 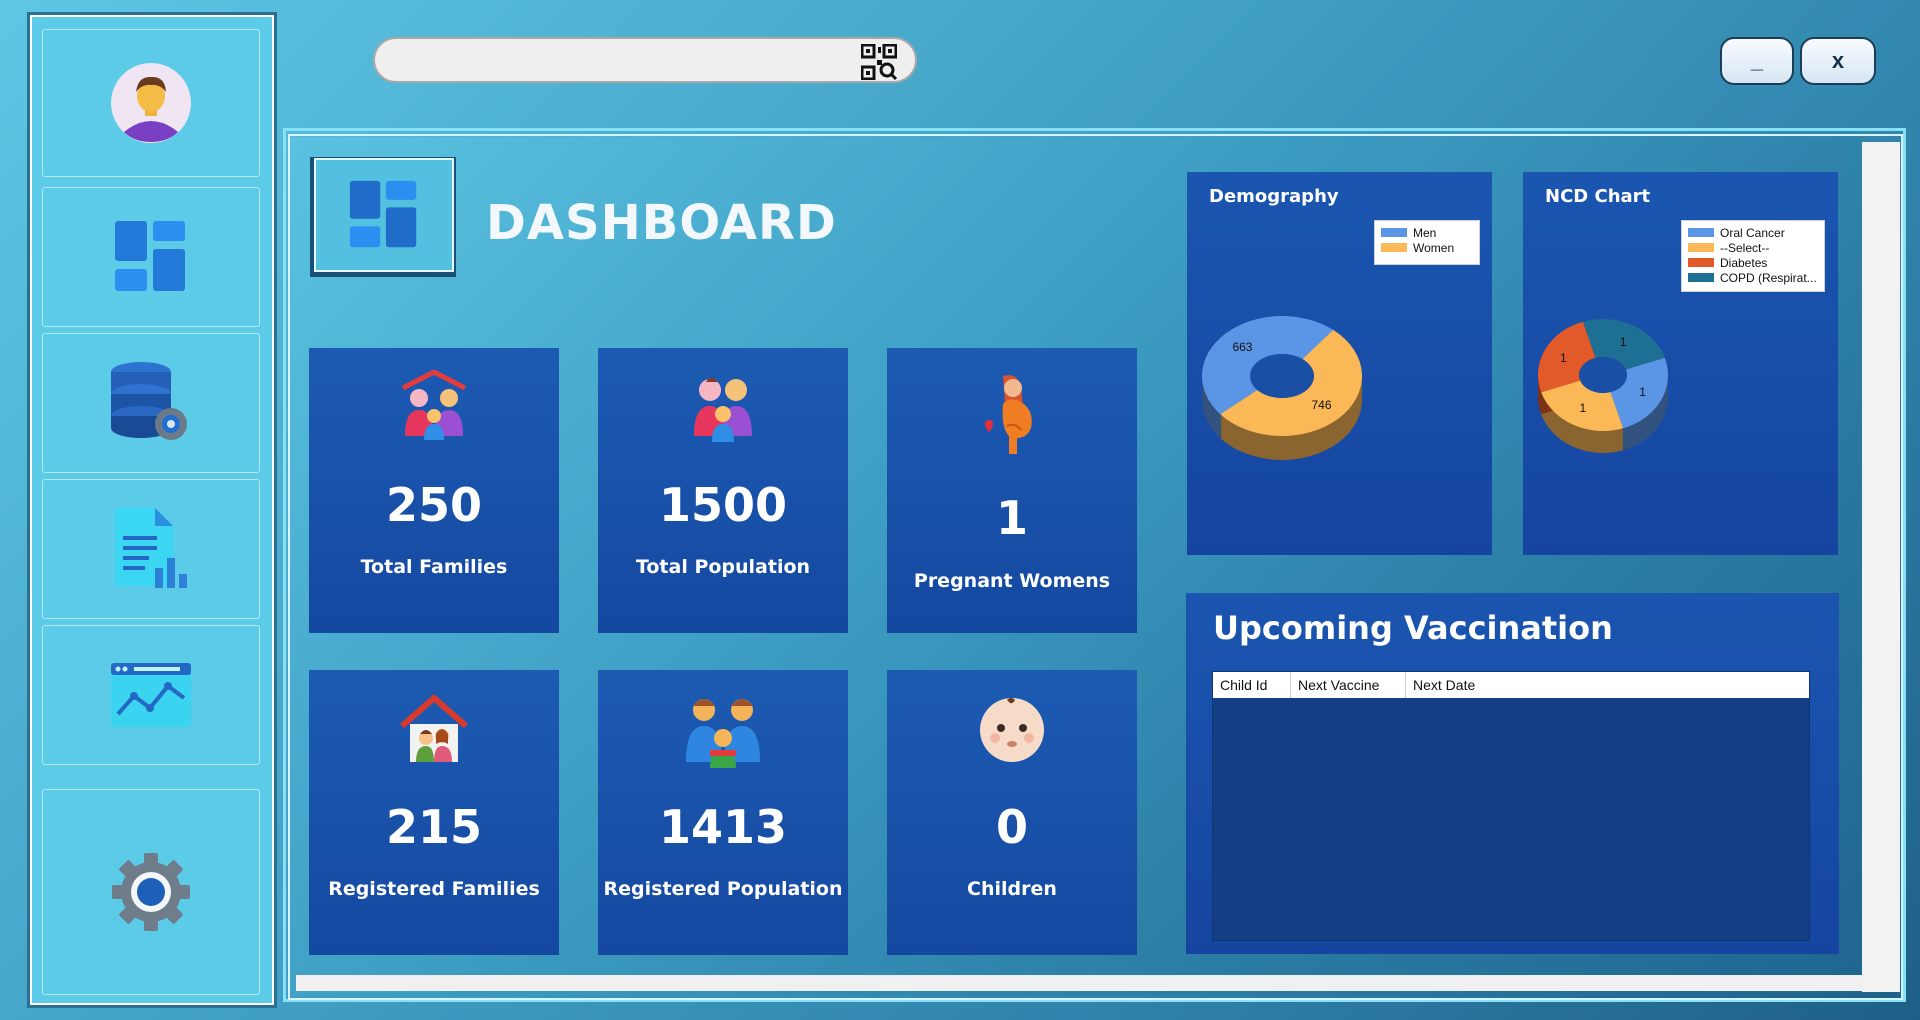 I want to click on user-avatar-icon, so click(x=151, y=103).